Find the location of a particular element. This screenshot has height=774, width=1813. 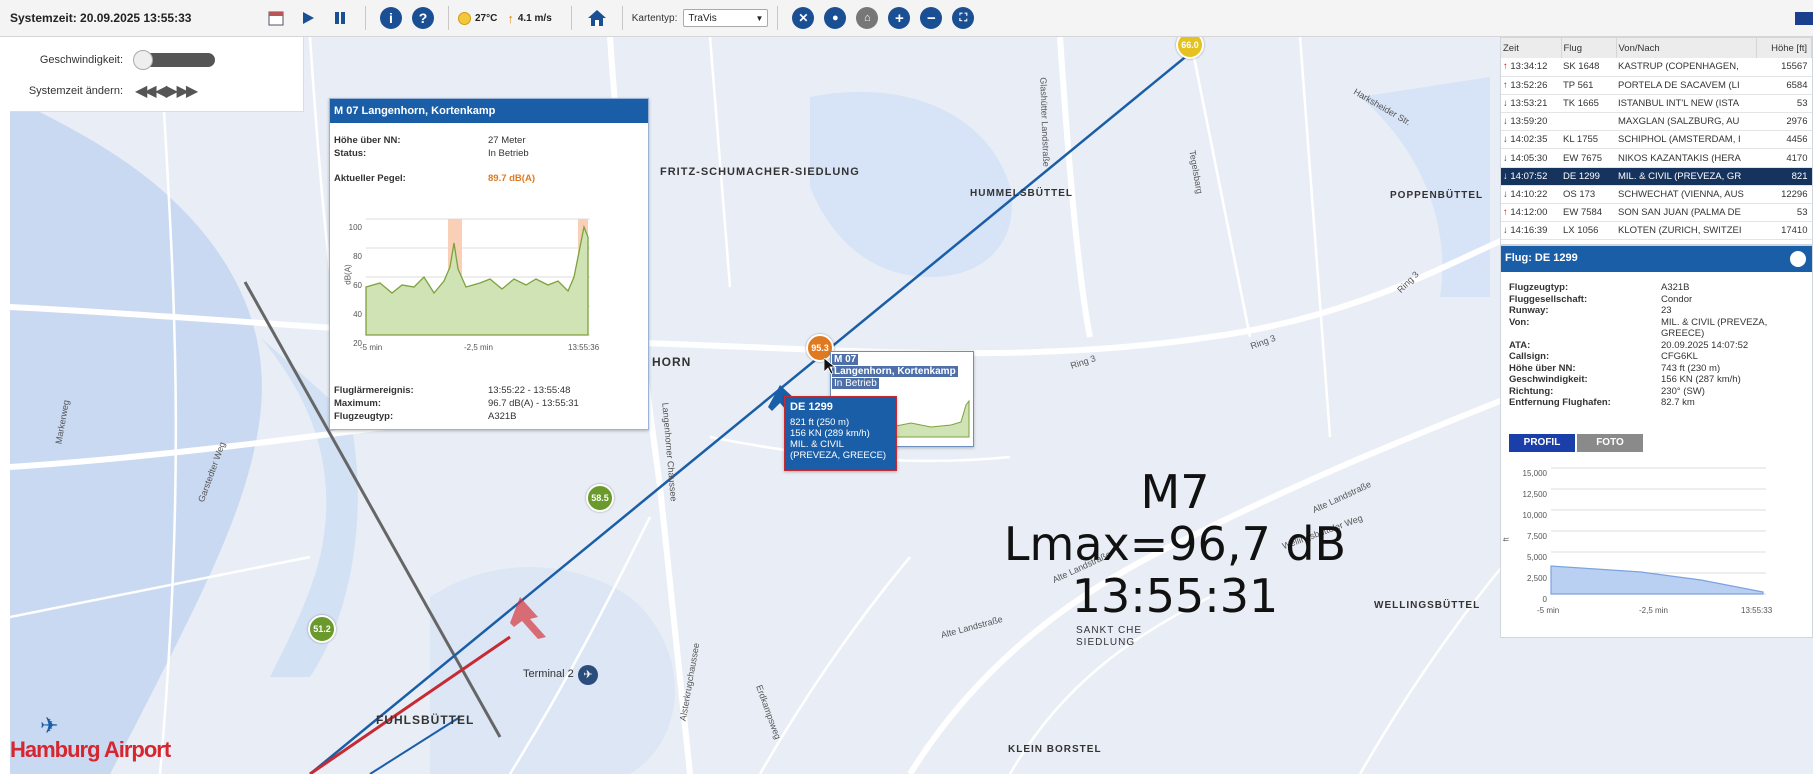

noise-chart is located at coordinates (477, 277).